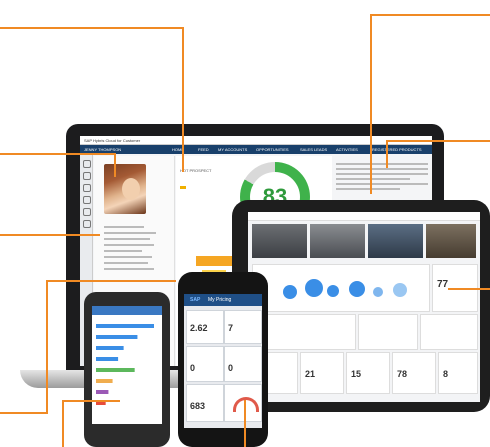 This screenshot has height=447, width=490. What do you see at coordinates (87, 212) in the screenshot?
I see `chart-icon` at bounding box center [87, 212].